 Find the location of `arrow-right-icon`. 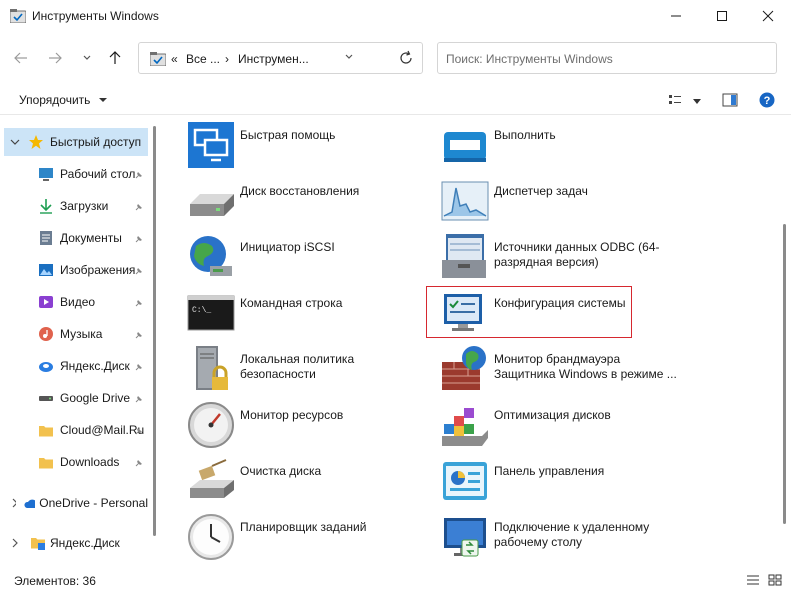

arrow-right-icon is located at coordinates (55, 58).